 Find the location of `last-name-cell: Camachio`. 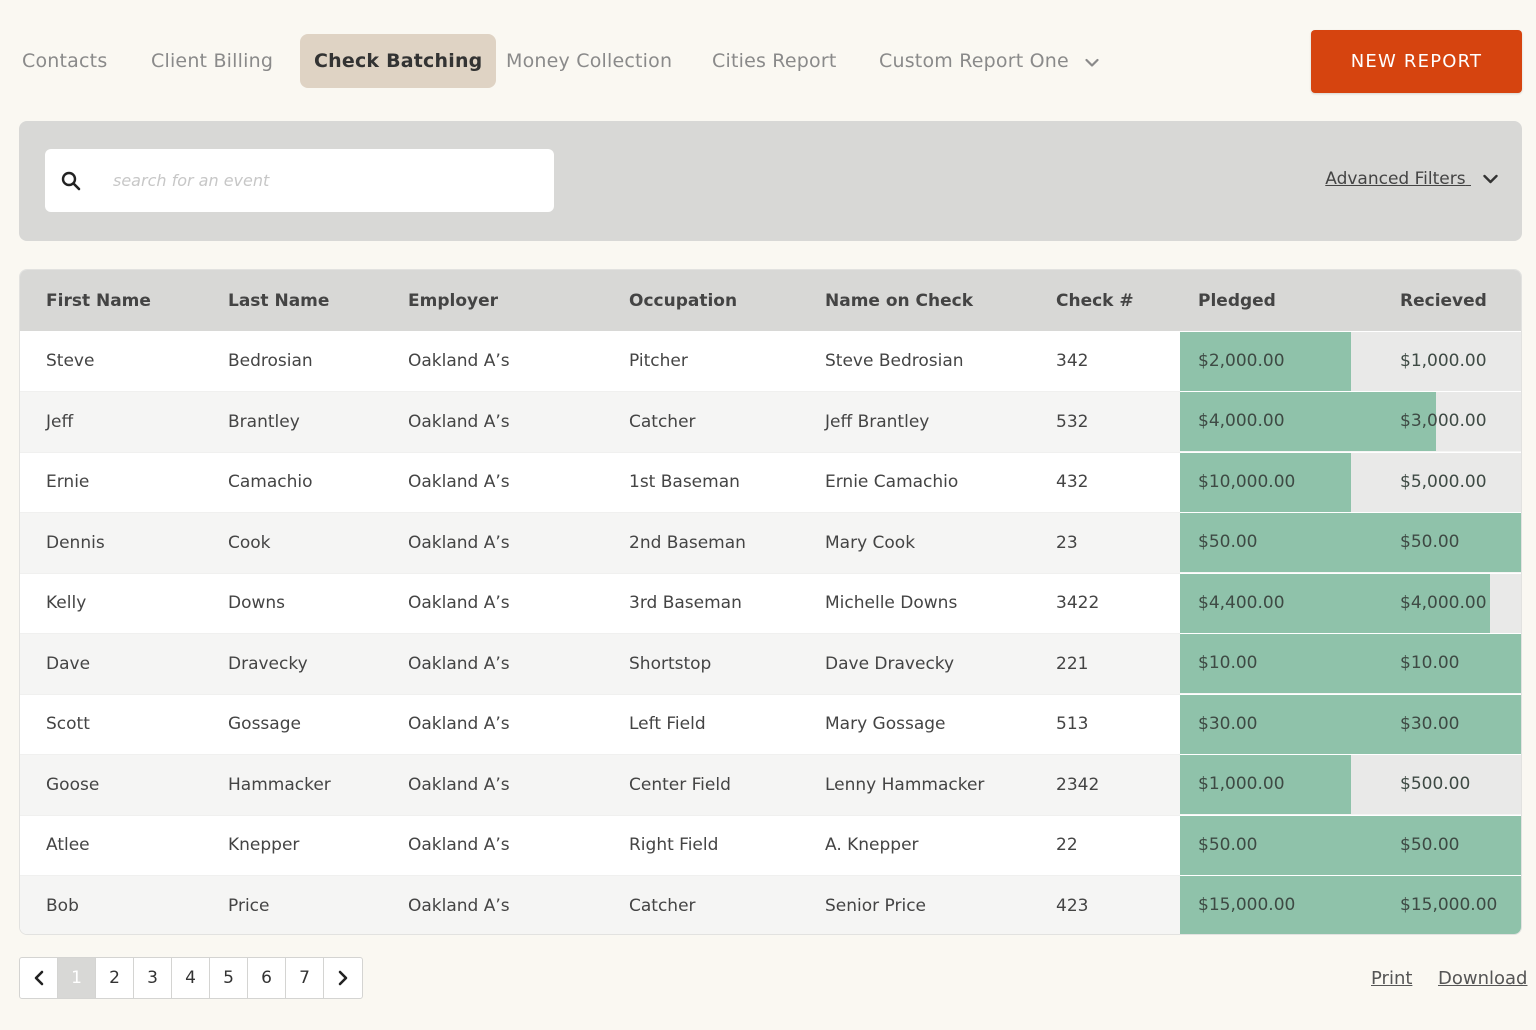

last-name-cell: Camachio is located at coordinates (292, 482).